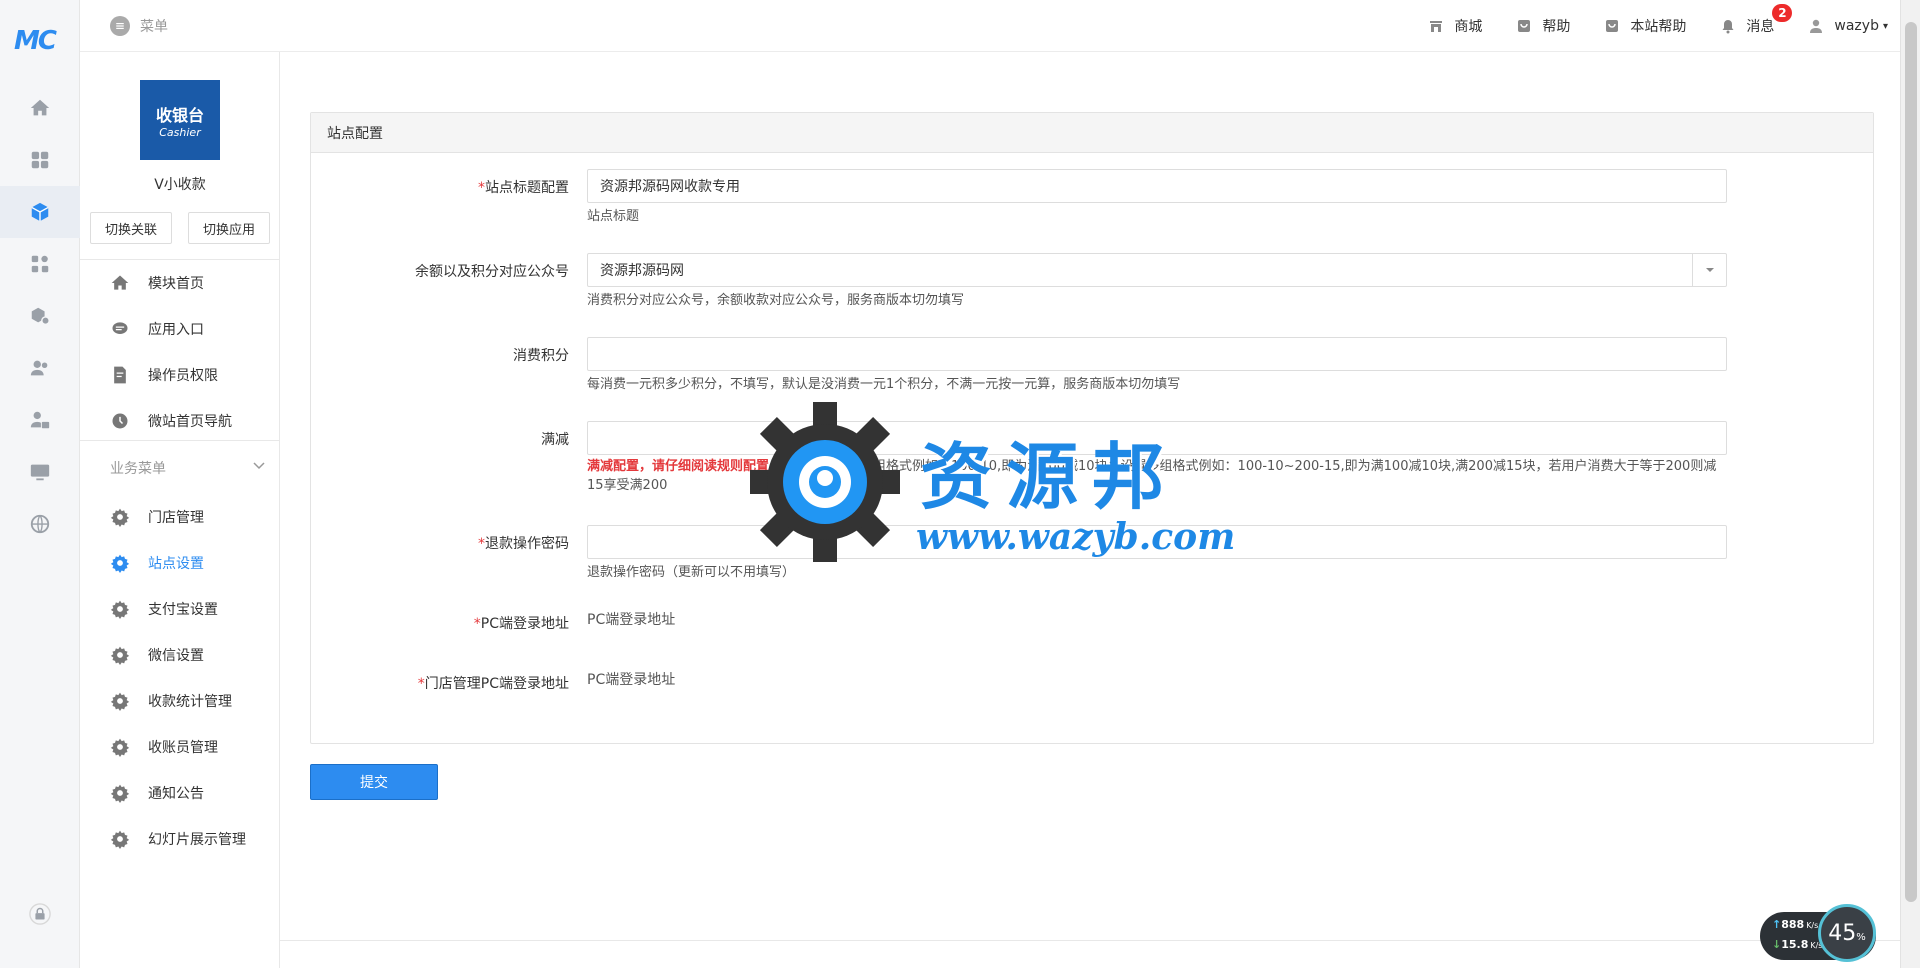 The image size is (1920, 968). I want to click on caret-down-icon: ▾, so click(1885, 26).